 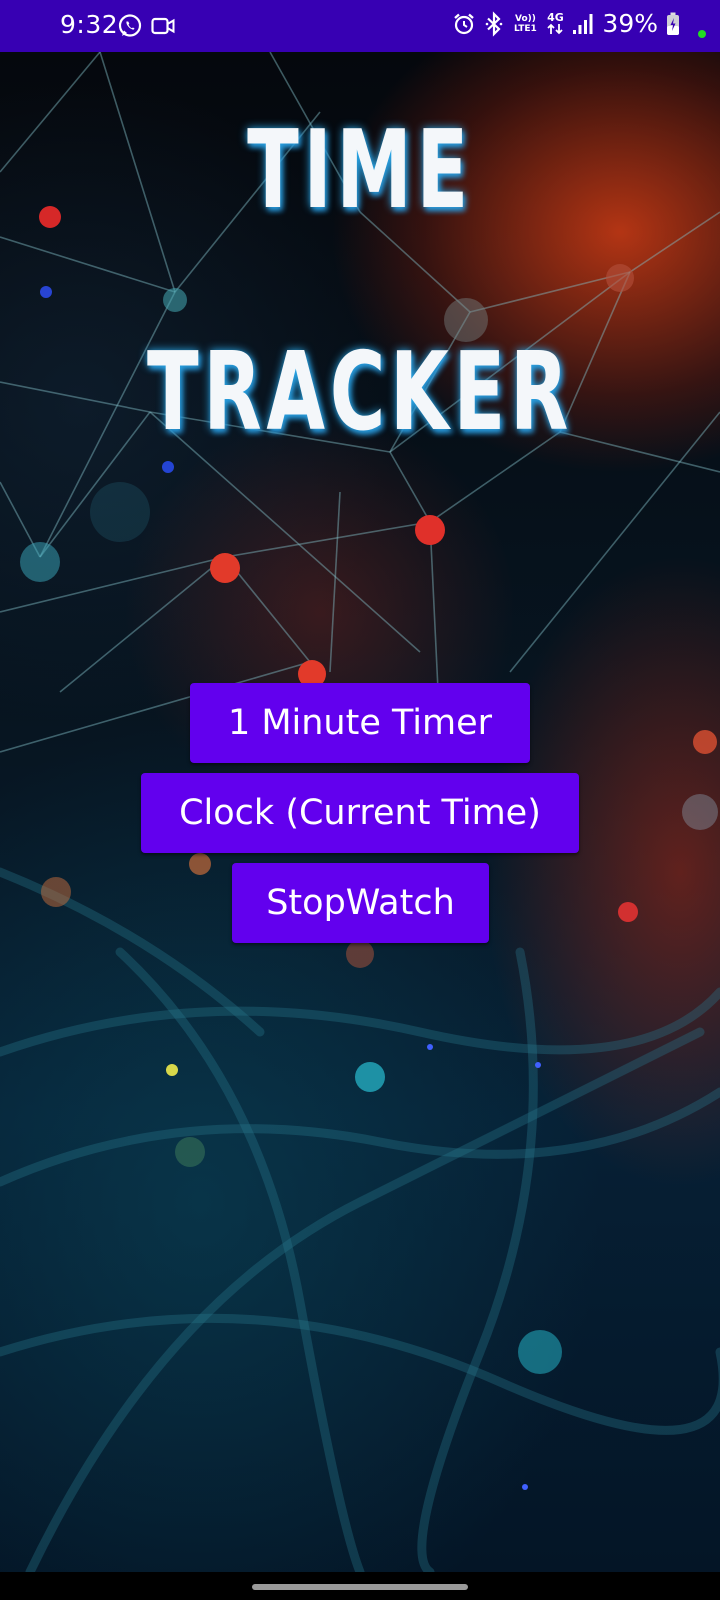 I want to click on whatsapp-icon, so click(x=130, y=26).